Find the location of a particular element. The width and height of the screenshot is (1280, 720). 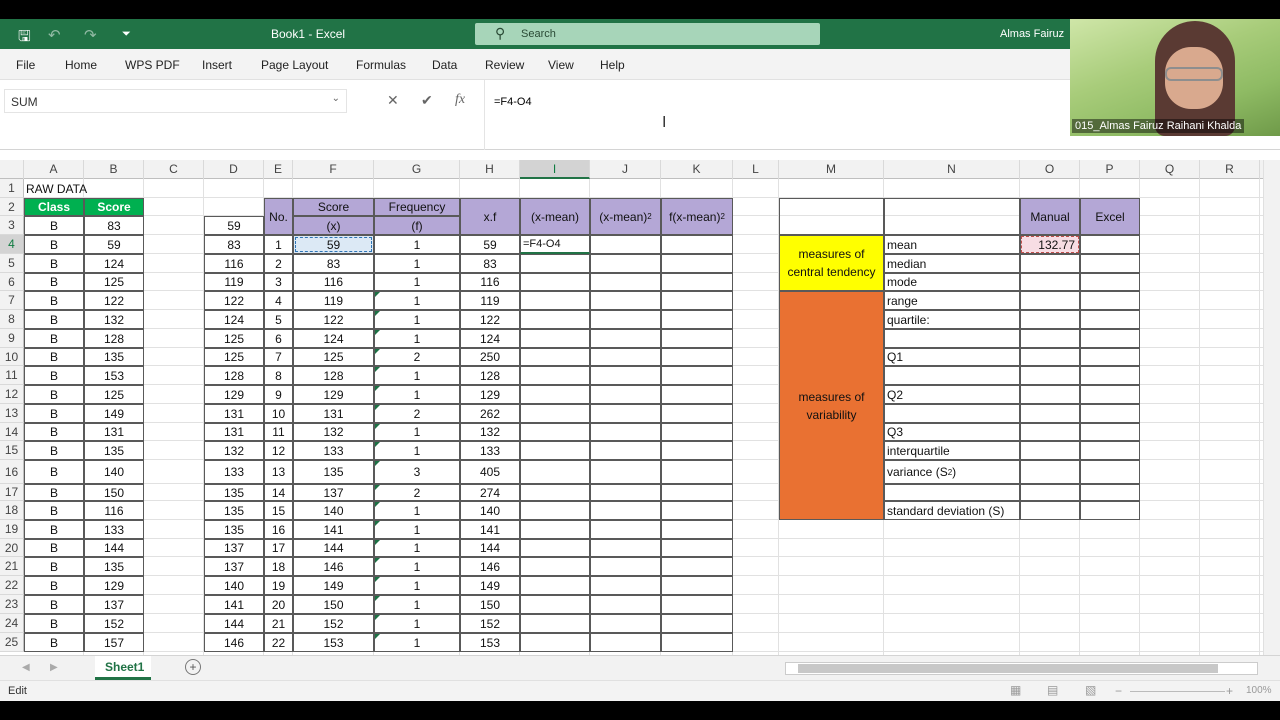

mean-manual-value: 132.77 is located at coordinates (1050, 244).